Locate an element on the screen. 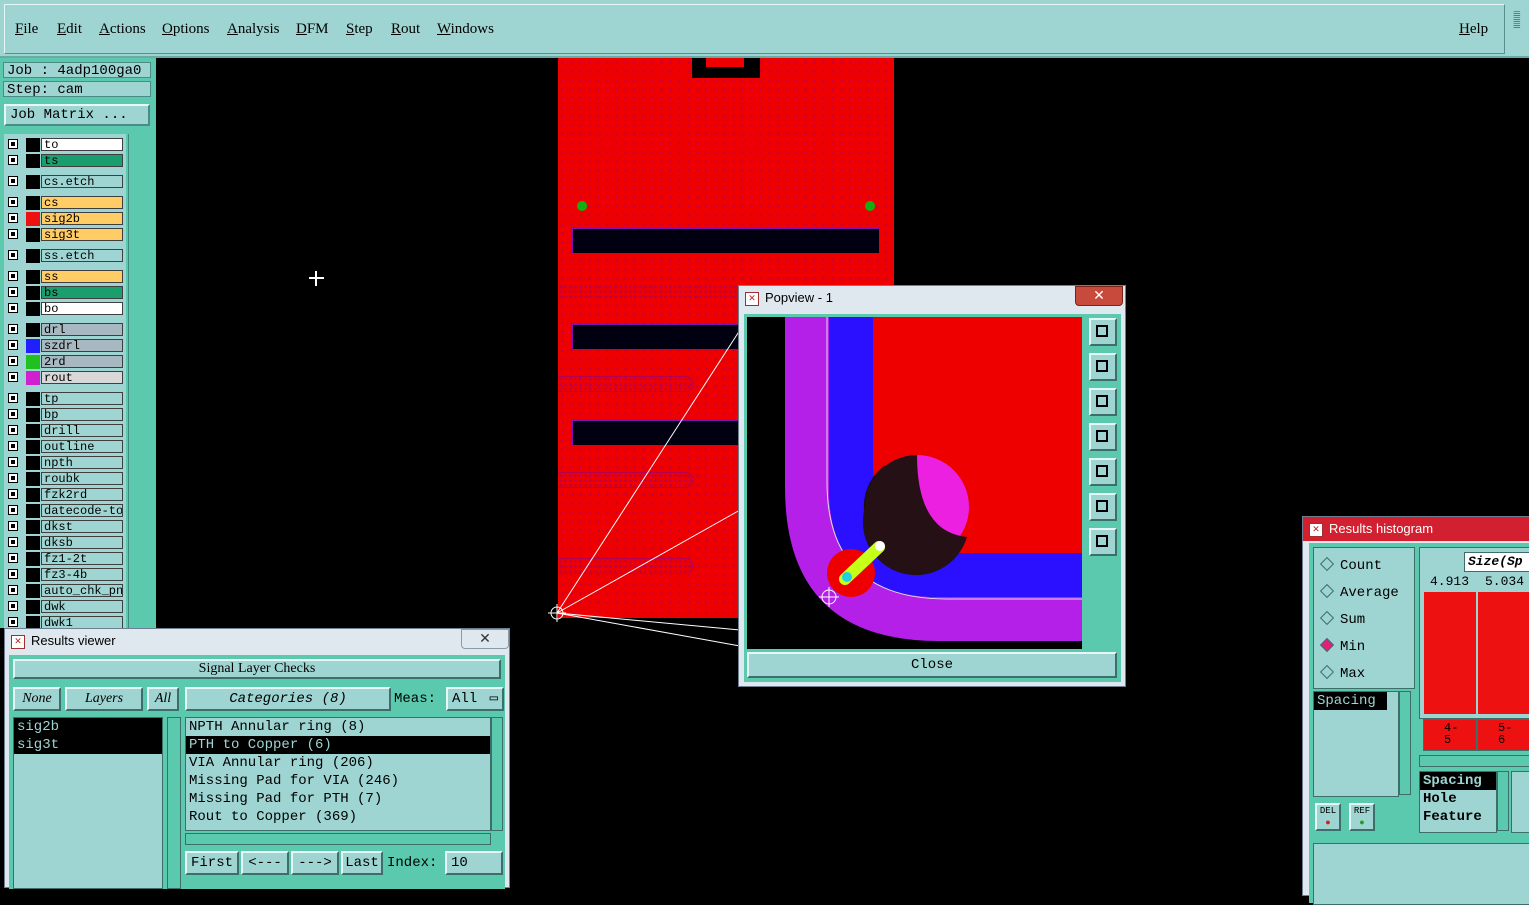  mode-max-radio: Max is located at coordinates (1342, 673).